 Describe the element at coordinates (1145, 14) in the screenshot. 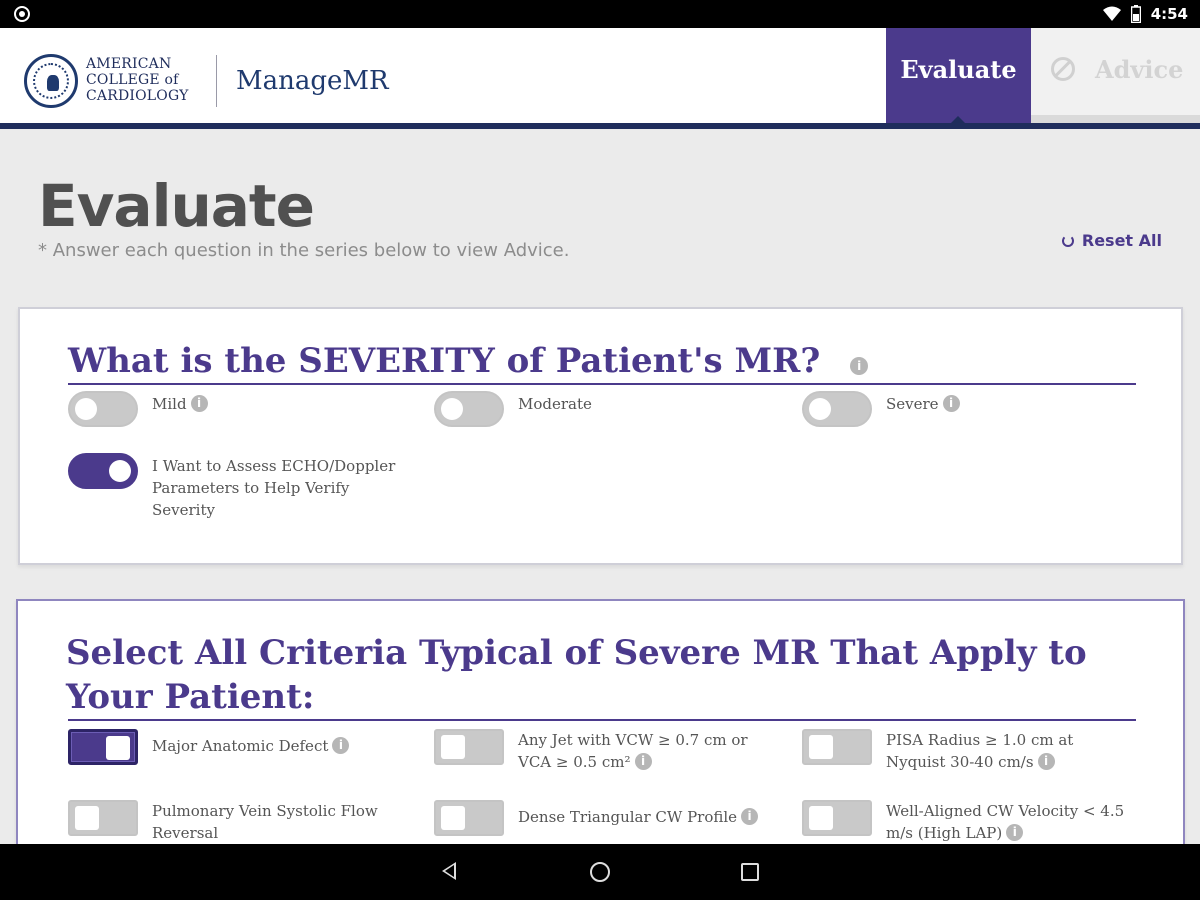

I see `status-indicators: 4:54` at that location.